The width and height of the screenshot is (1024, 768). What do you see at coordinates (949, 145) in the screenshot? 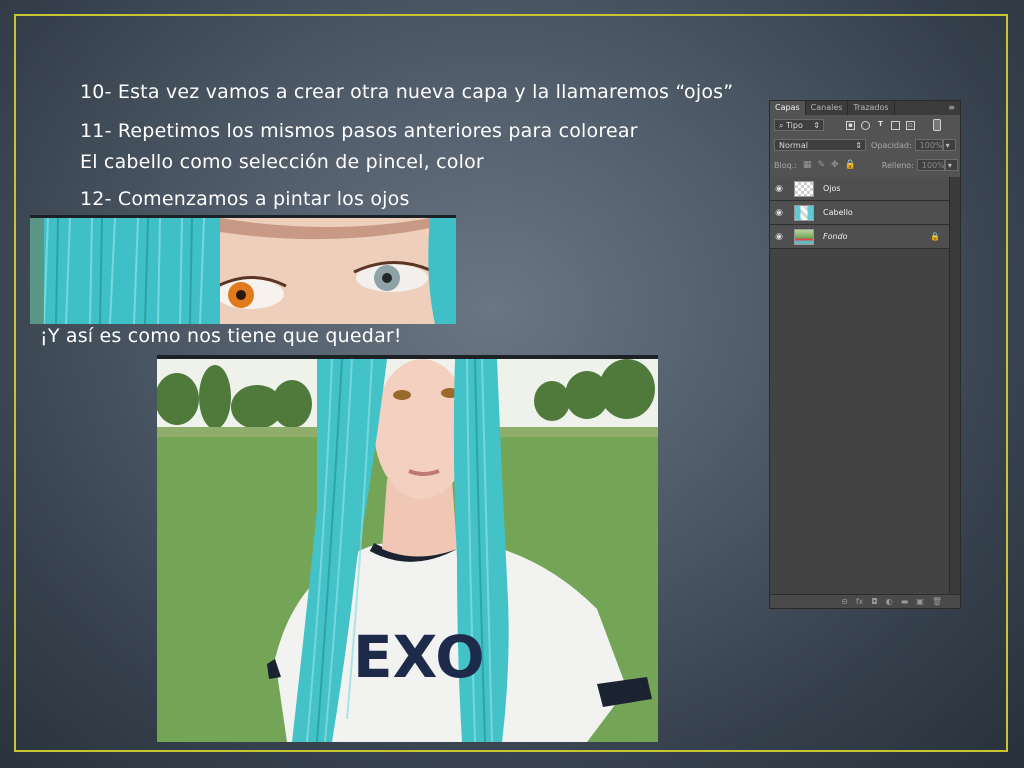
I see `opacity-dropdown-icon: ▾` at bounding box center [949, 145].